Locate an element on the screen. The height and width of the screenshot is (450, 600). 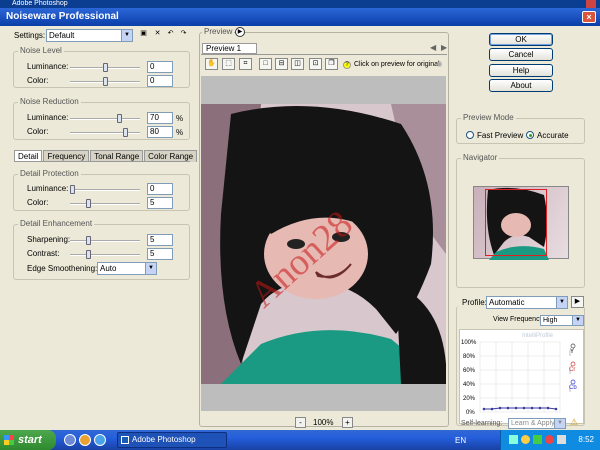
detail-protection-color-input: 5 is located at coordinates (160, 203).